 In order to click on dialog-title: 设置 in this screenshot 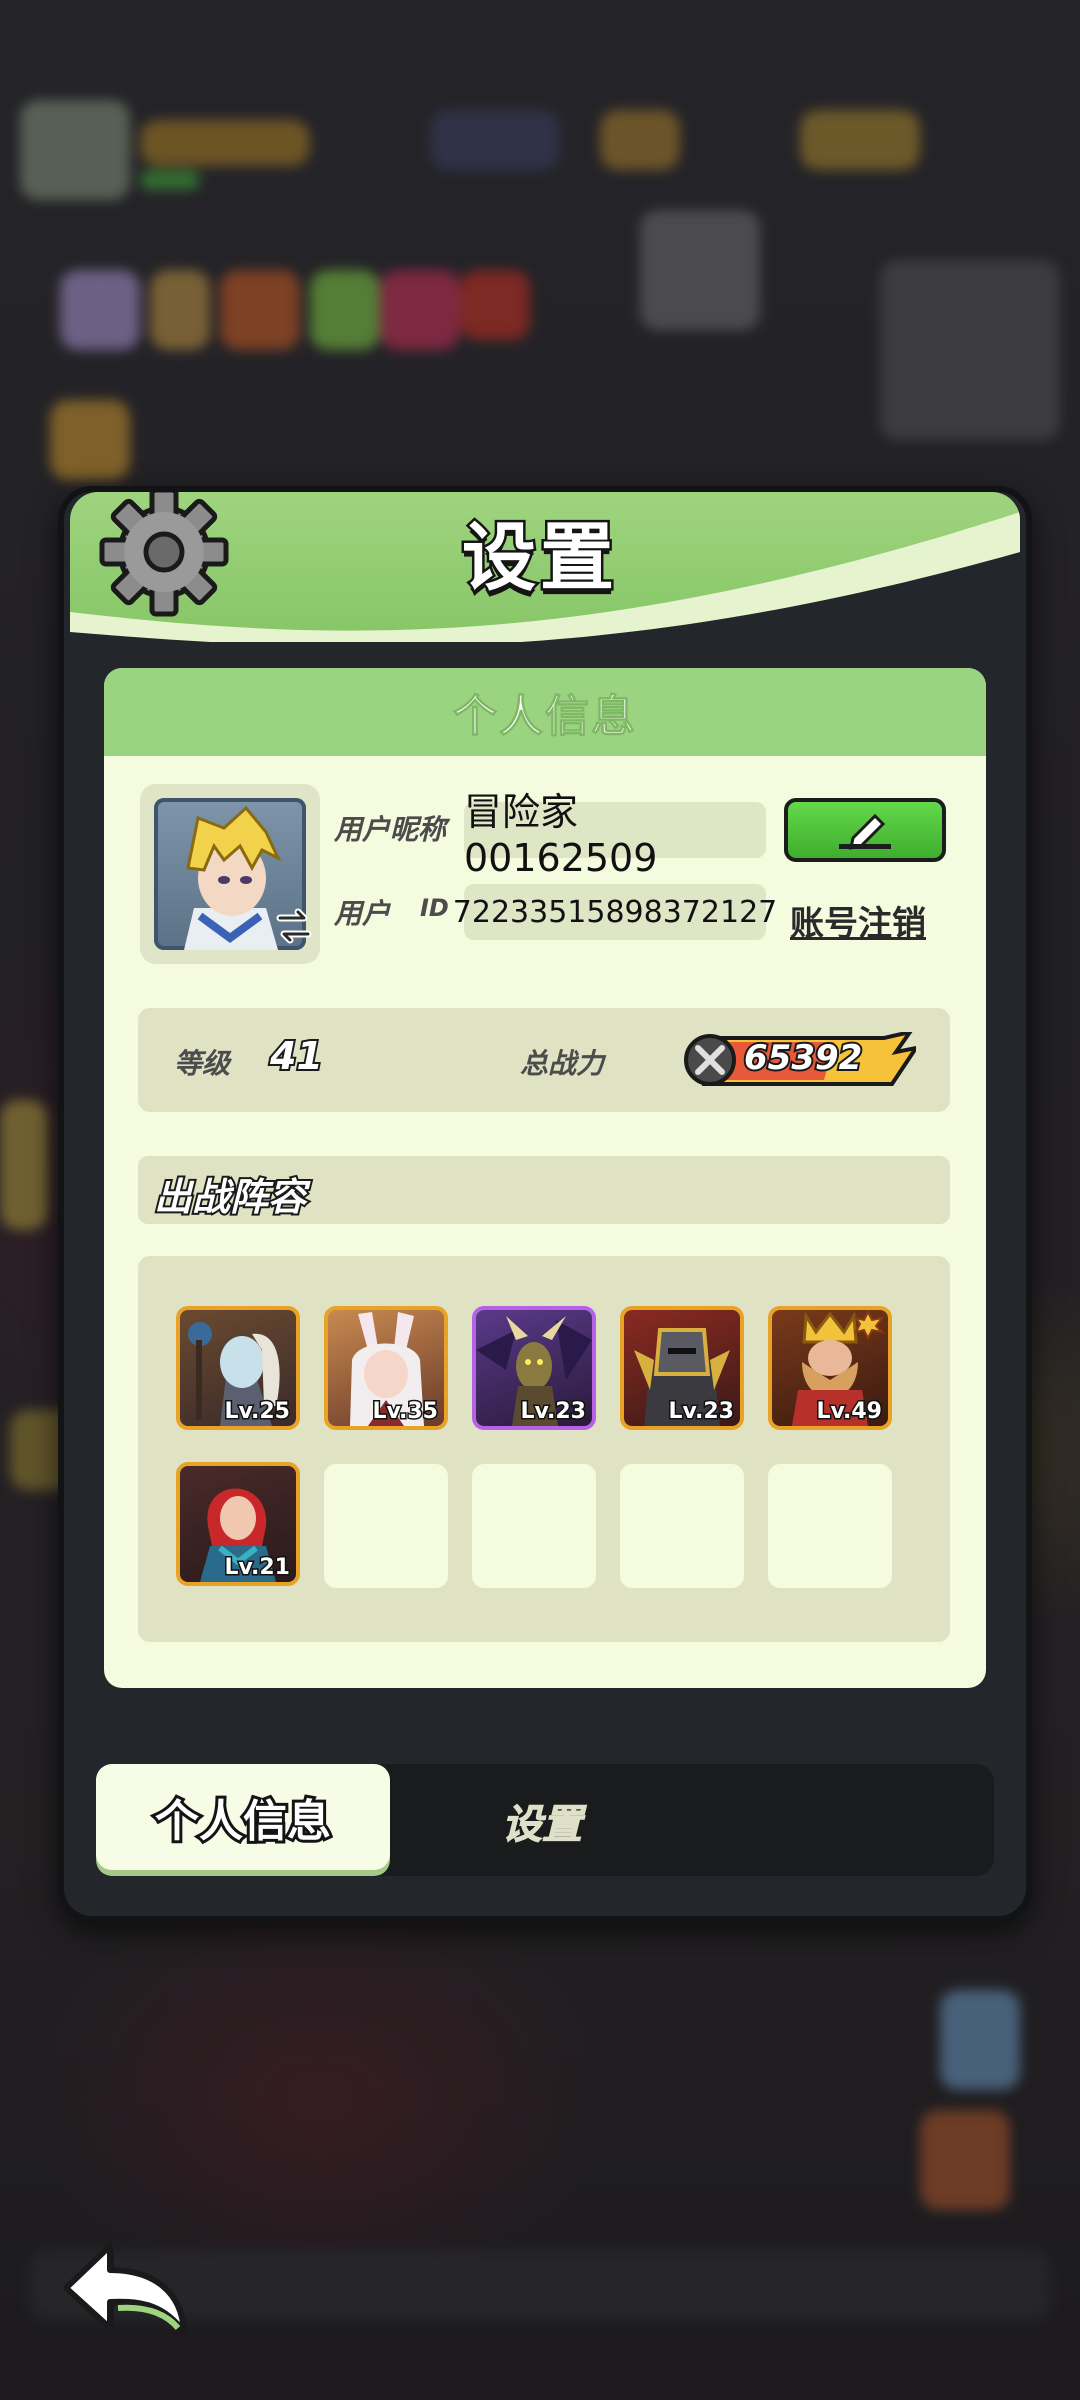, I will do `click(539, 558)`.